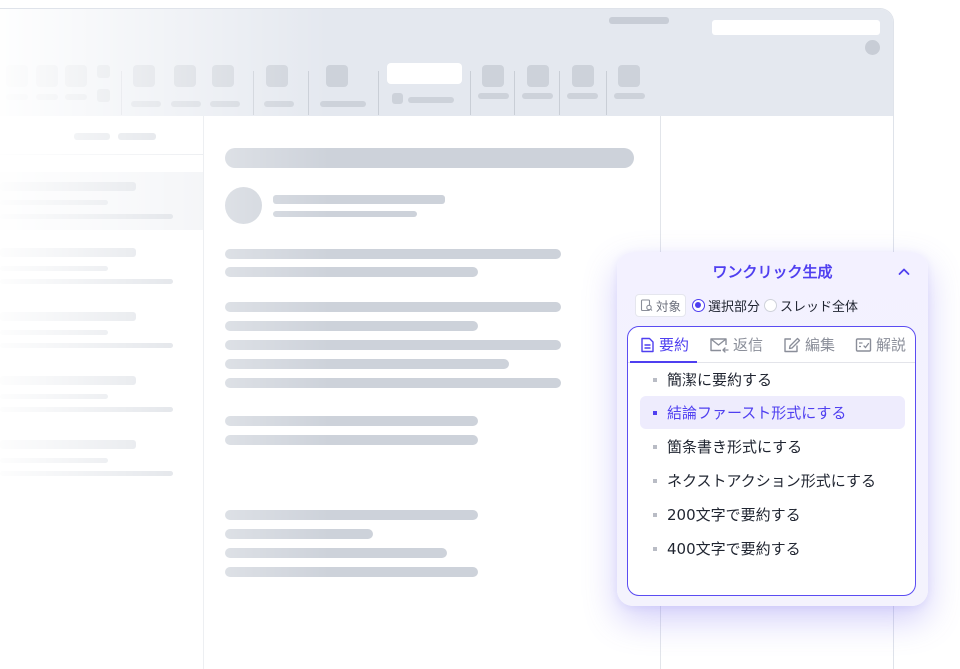 Image resolution: width=960 pixels, height=669 pixels. I want to click on tab-summary: 要約, so click(663, 345).